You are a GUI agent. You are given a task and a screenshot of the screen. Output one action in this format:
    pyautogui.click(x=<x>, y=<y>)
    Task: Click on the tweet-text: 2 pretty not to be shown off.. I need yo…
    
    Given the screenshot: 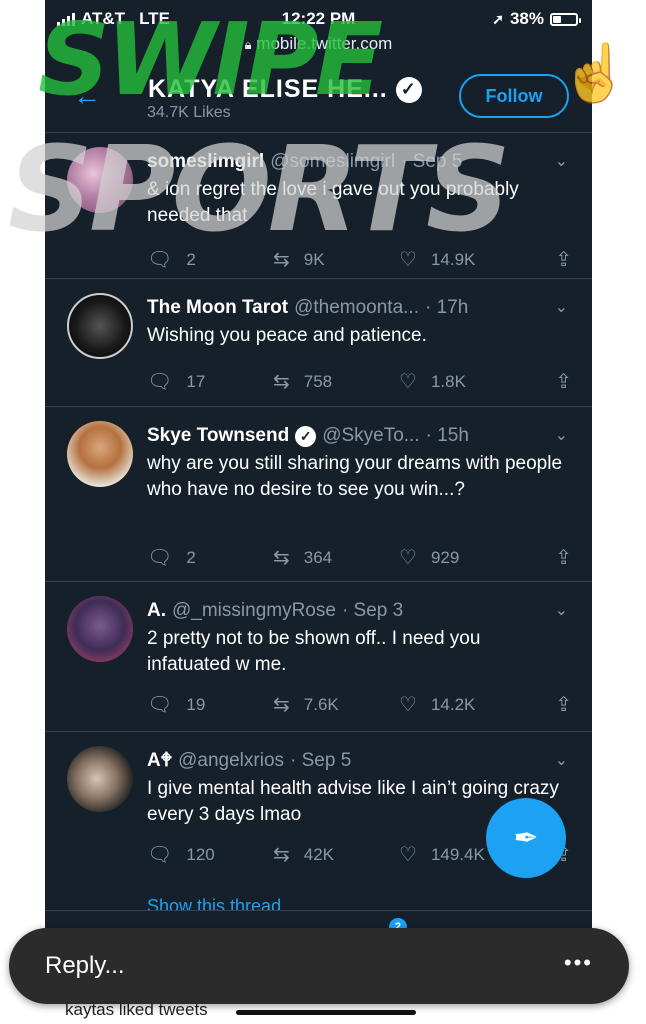 What is the action you would take?
    pyautogui.click(x=314, y=651)
    